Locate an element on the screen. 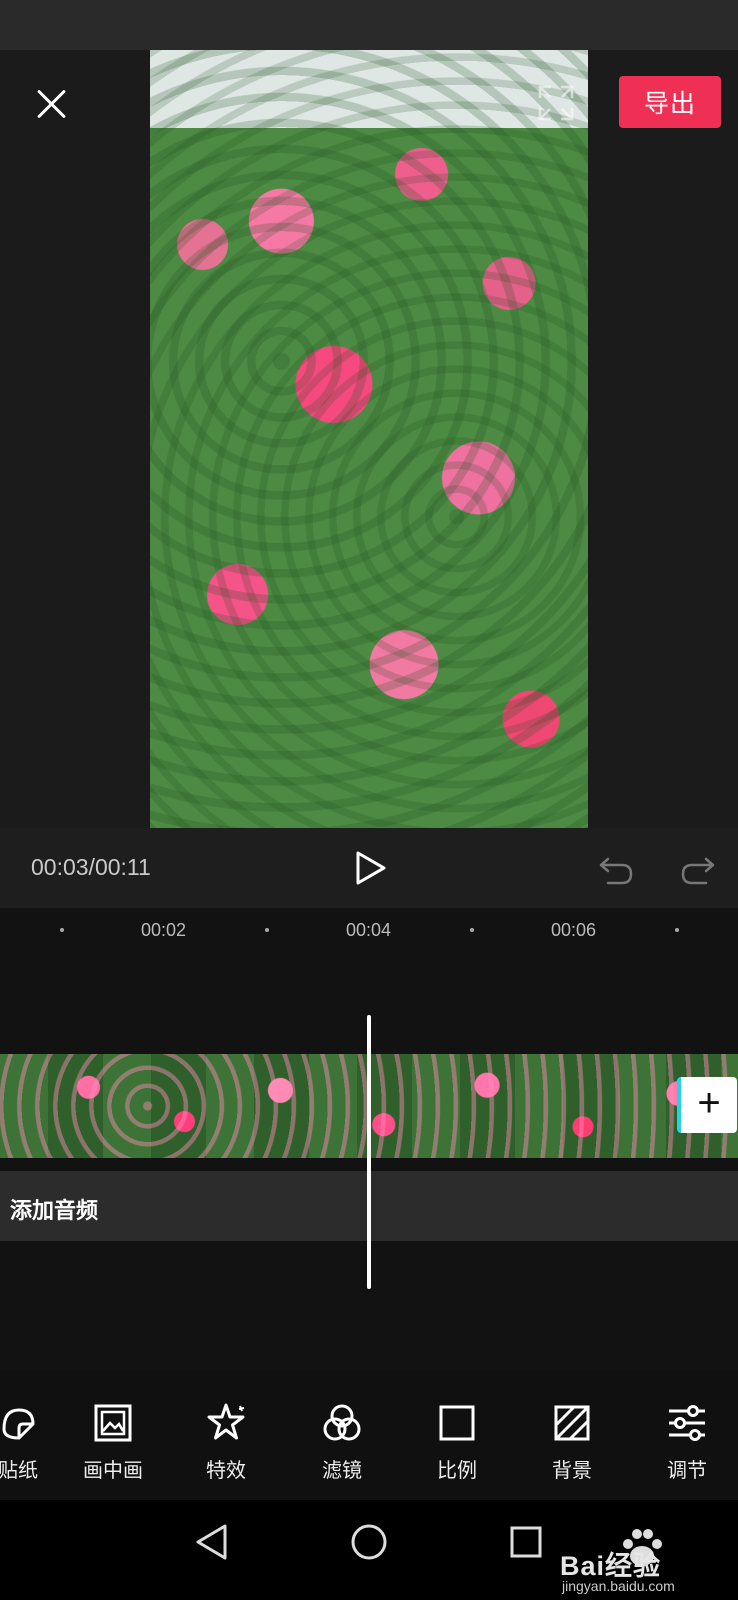 This screenshot has width=738, height=1600. watermark-url: jingyan.baidu.com is located at coordinates (618, 1586).